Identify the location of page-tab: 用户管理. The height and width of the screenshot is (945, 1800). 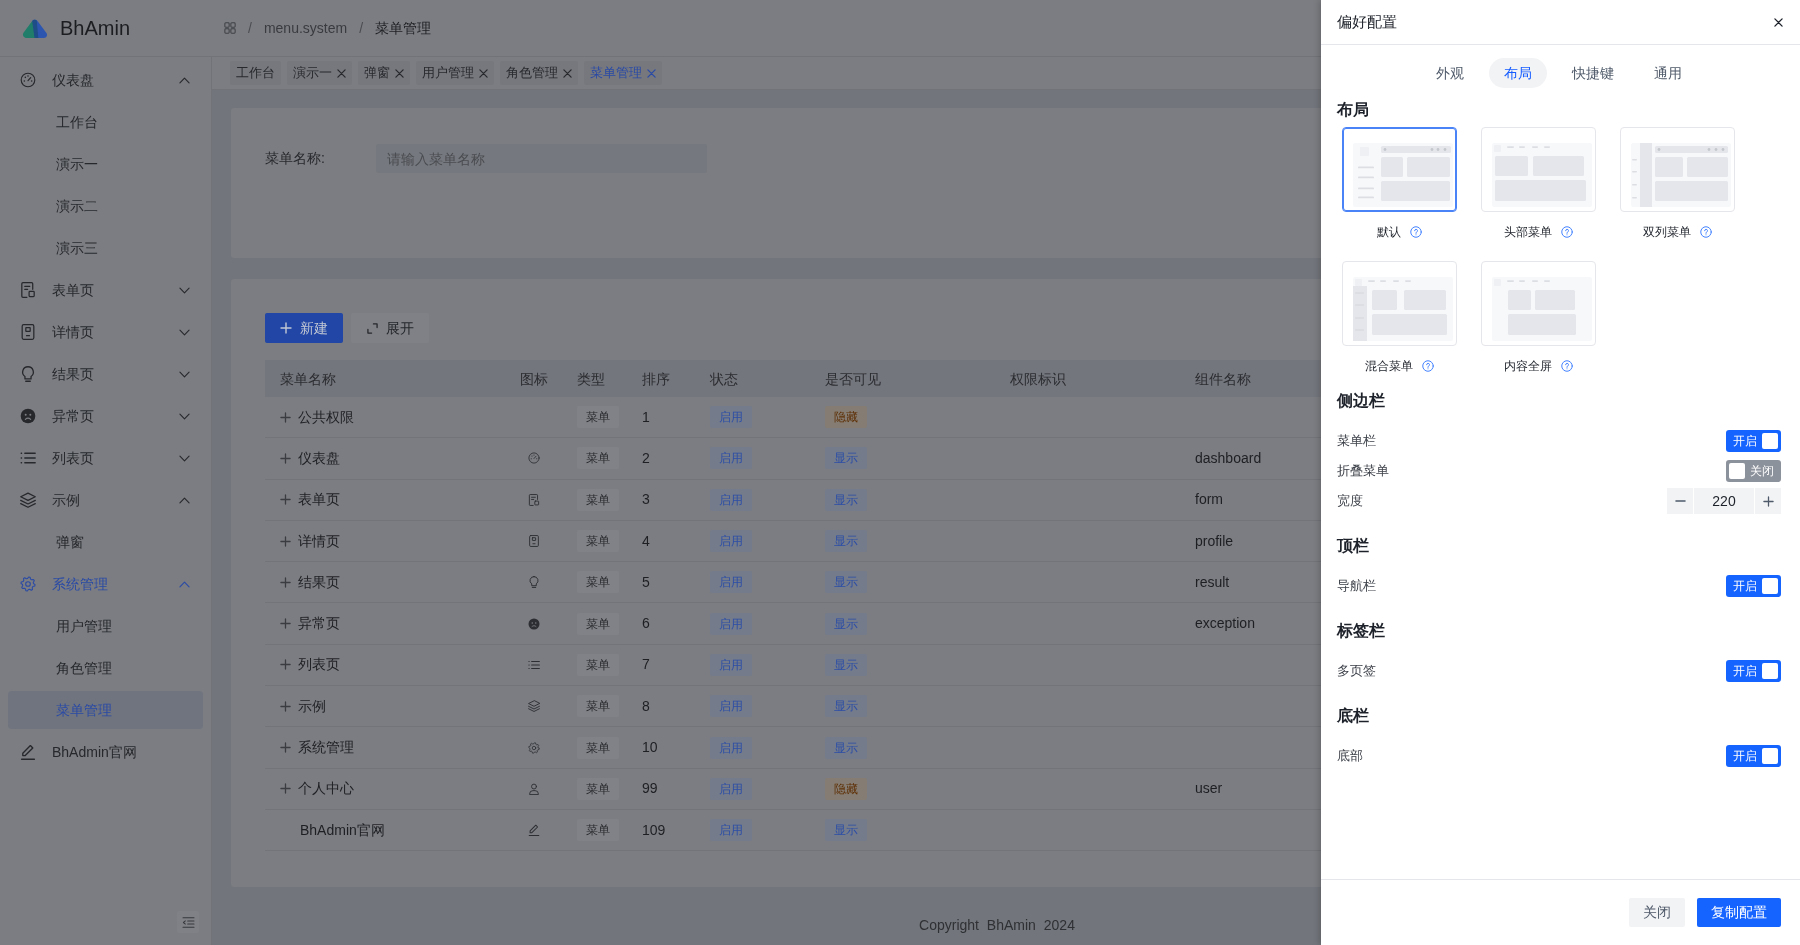
(455, 73).